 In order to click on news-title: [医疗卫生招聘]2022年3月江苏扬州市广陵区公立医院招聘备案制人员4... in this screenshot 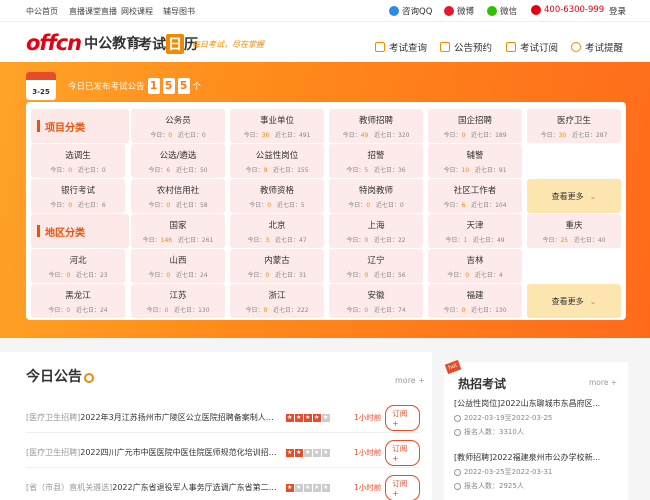, I will do `click(154, 417)`.